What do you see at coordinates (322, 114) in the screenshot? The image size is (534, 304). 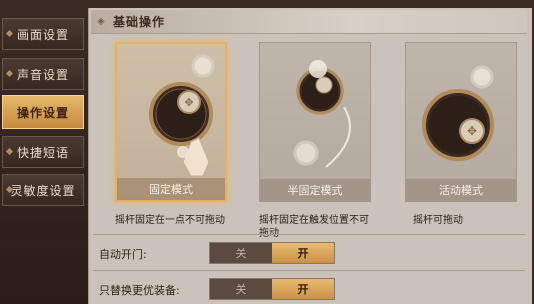 I see `joystick-semi-fixed-icon` at bounding box center [322, 114].